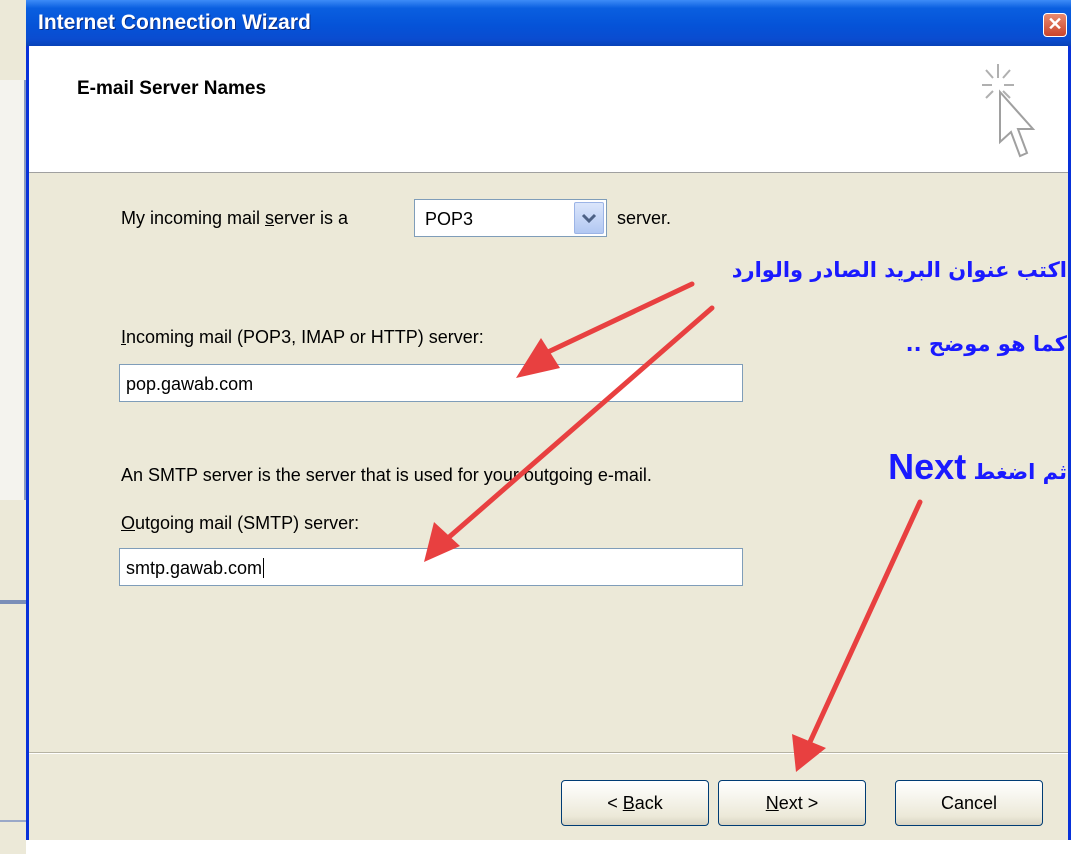 Image resolution: width=1071 pixels, height=854 pixels. What do you see at coordinates (635, 803) in the screenshot?
I see `back-button: < Back` at bounding box center [635, 803].